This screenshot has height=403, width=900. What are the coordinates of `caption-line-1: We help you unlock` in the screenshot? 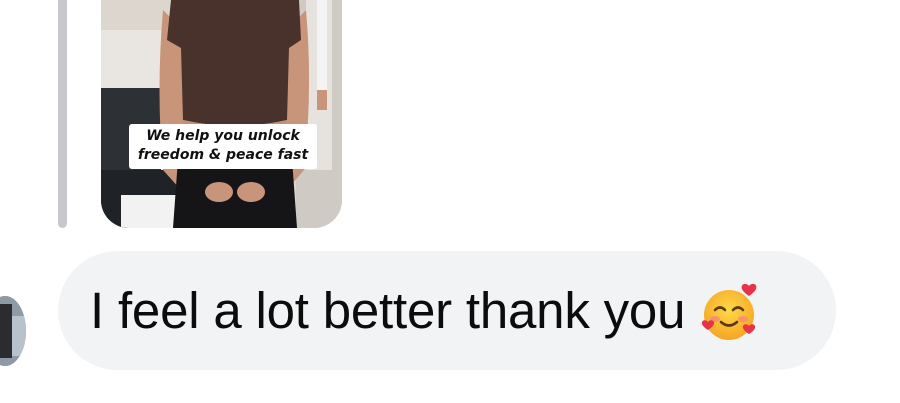 It's located at (223, 136).